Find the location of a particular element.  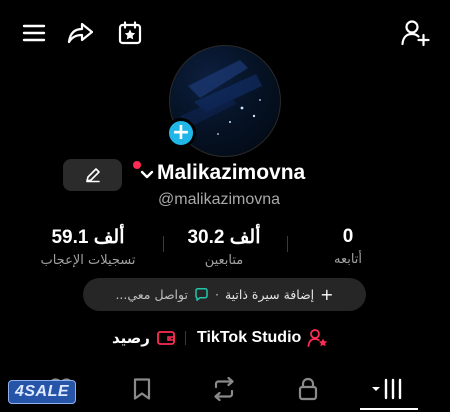

tiktok-studio-link: TikTok Studio is located at coordinates (263, 338).